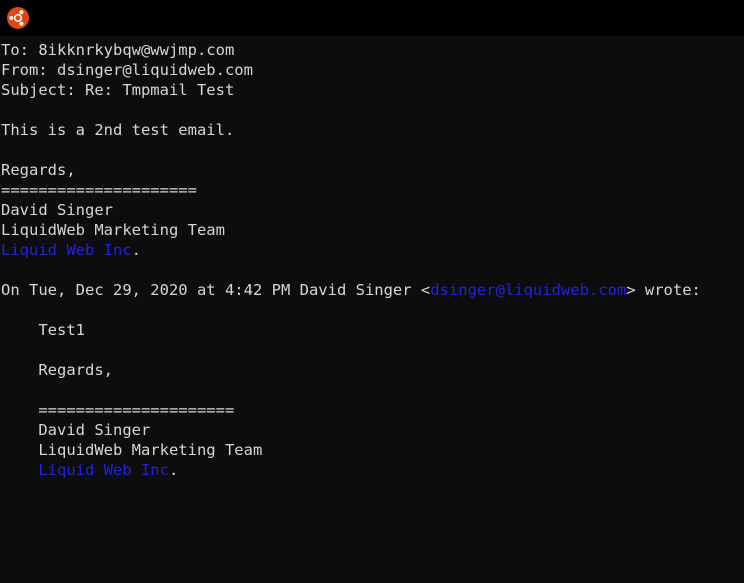 Image resolution: width=744 pixels, height=583 pixels. I want to click on quoted-signature-company-line: Liquid Web Inc., so click(372, 470).